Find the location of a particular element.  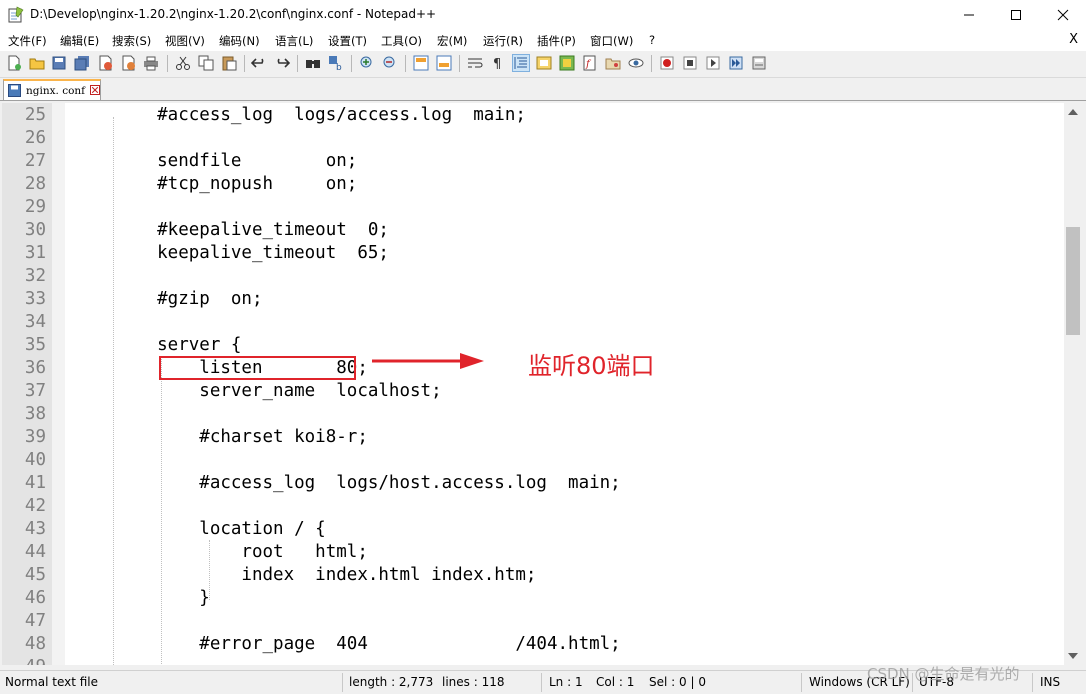

stop-macro-icon is located at coordinates (690, 63).